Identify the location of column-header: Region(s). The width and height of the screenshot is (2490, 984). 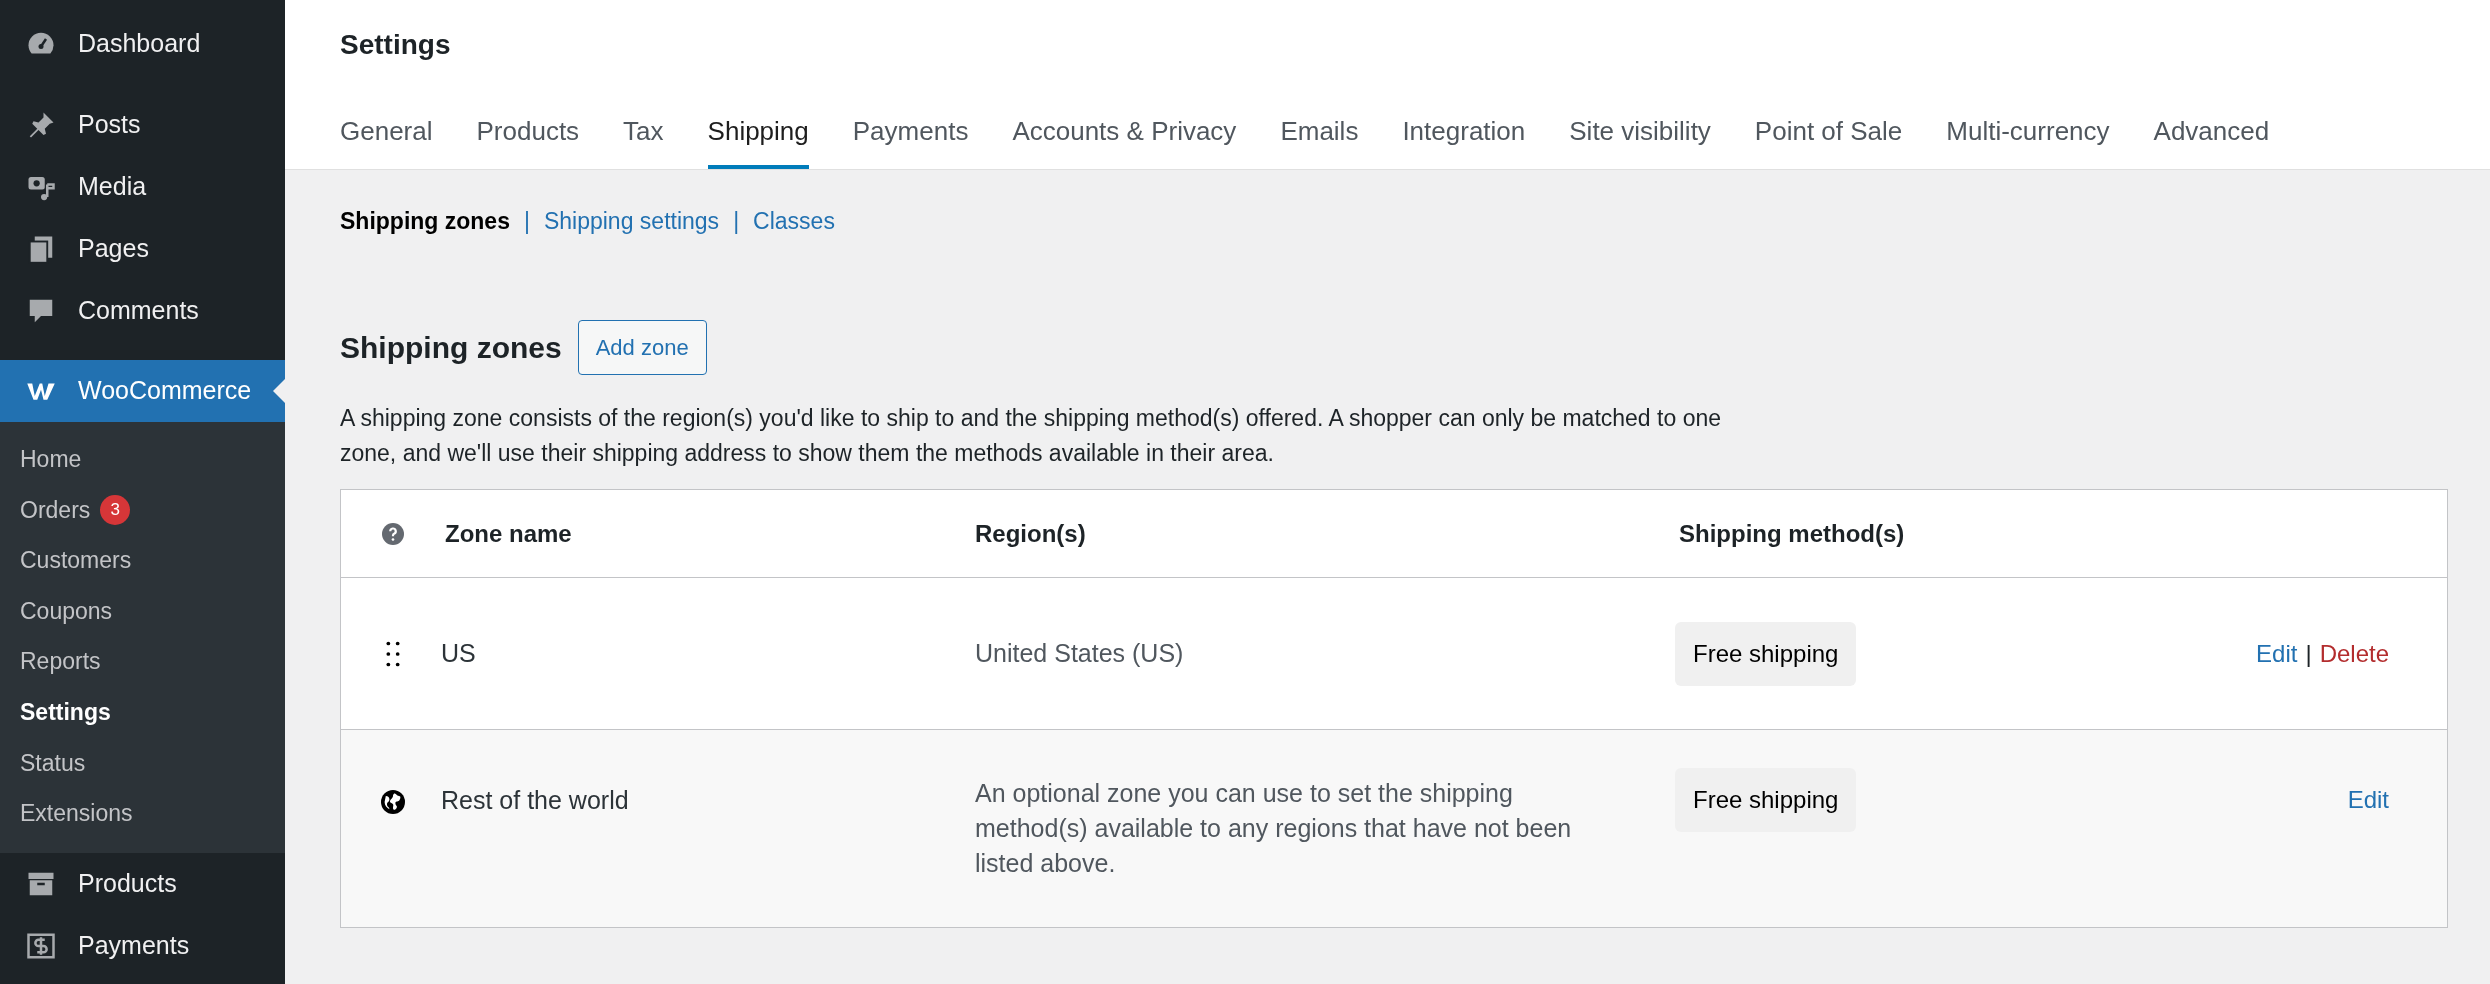
(1030, 533).